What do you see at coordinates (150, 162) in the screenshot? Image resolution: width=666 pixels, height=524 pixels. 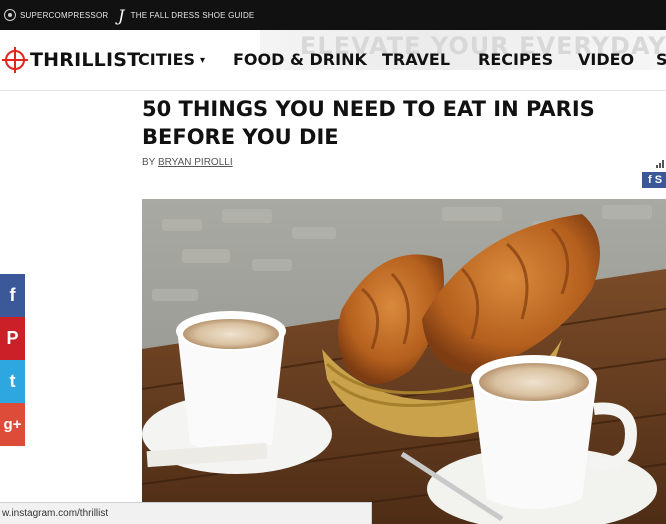 I see `byline-prefix: BY` at bounding box center [150, 162].